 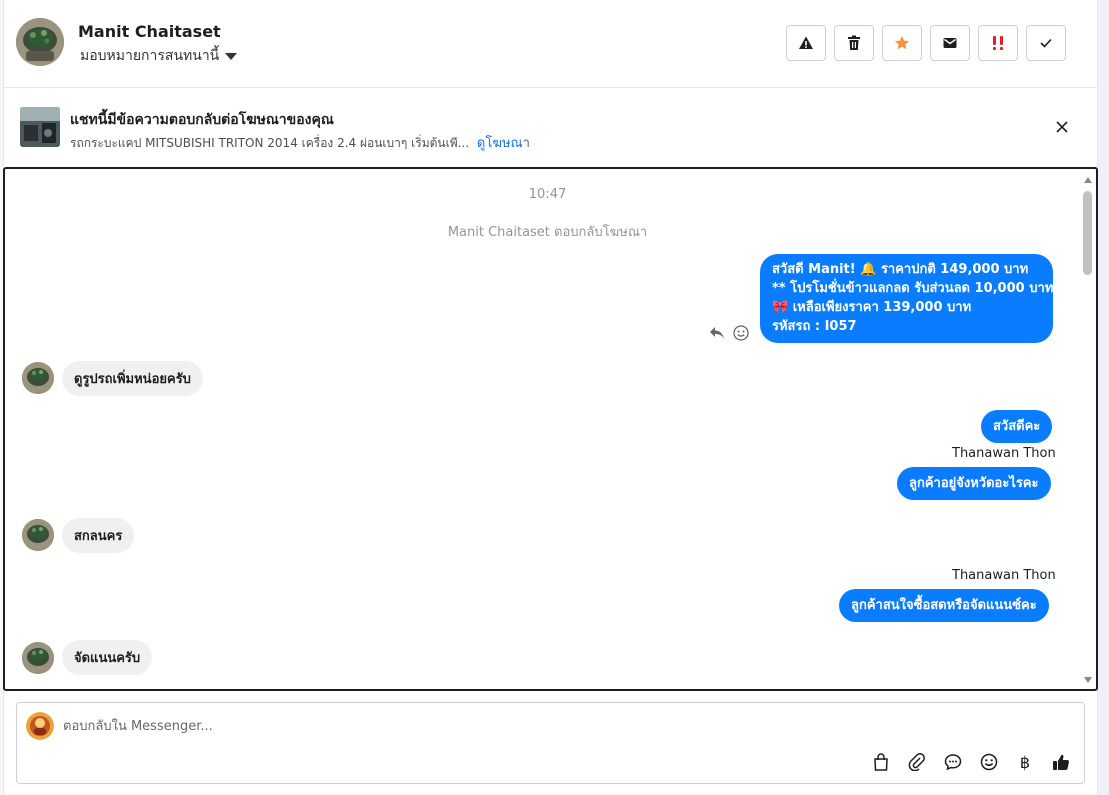 I want to click on outgoing-message-bubble: ลูกค้าสนใจซื้อสดหรือจัดแนนซ์คะ, so click(x=944, y=605).